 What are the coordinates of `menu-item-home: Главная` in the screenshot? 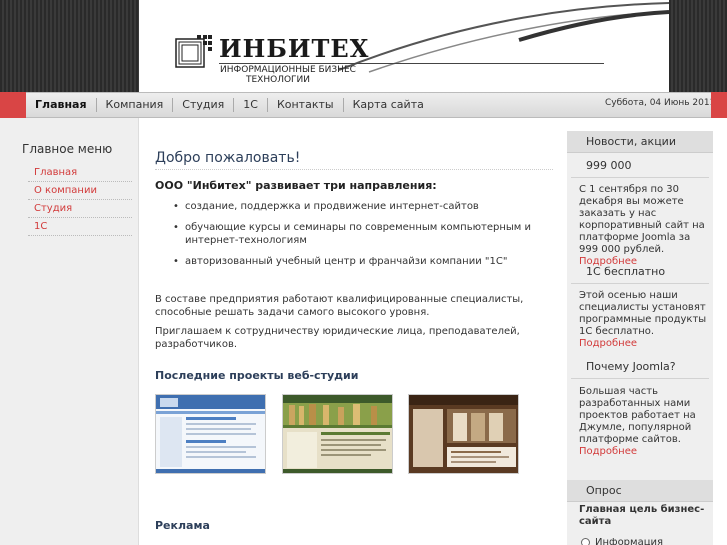 It's located at (80, 173).